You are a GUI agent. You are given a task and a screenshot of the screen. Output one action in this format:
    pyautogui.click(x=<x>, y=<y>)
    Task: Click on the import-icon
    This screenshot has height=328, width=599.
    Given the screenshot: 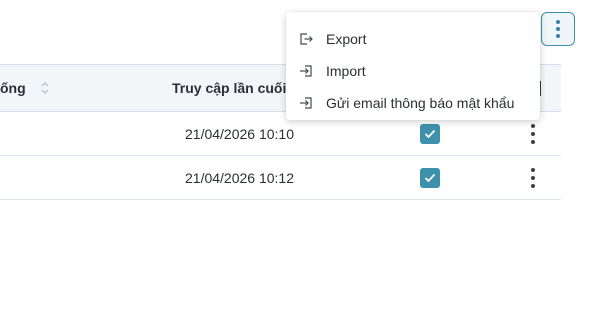 What is the action you would take?
    pyautogui.click(x=306, y=71)
    